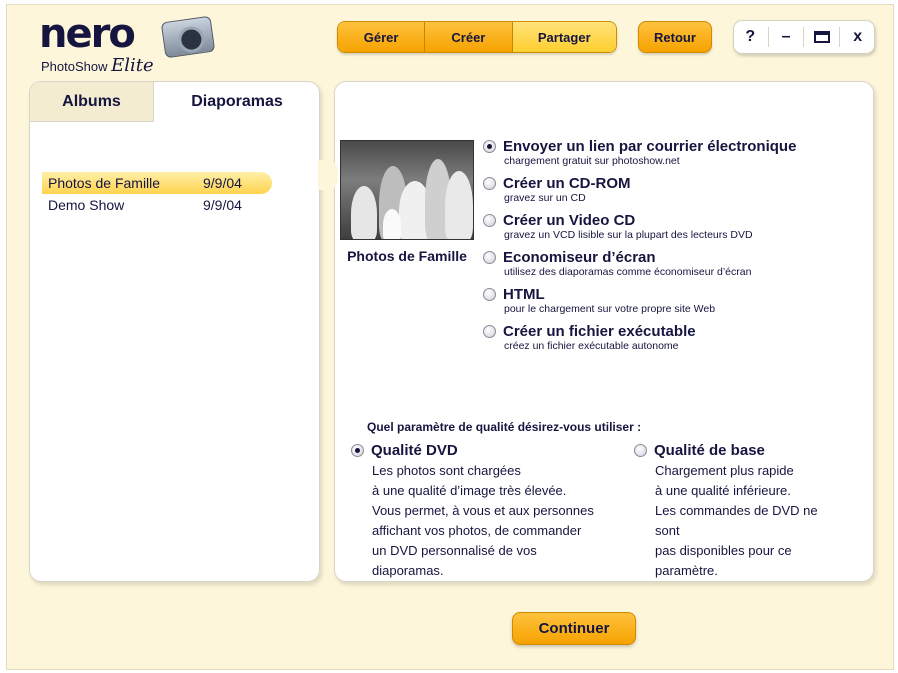 The image size is (898, 673). What do you see at coordinates (567, 183) in the screenshot?
I see `option-title: Créer un CD-ROM` at bounding box center [567, 183].